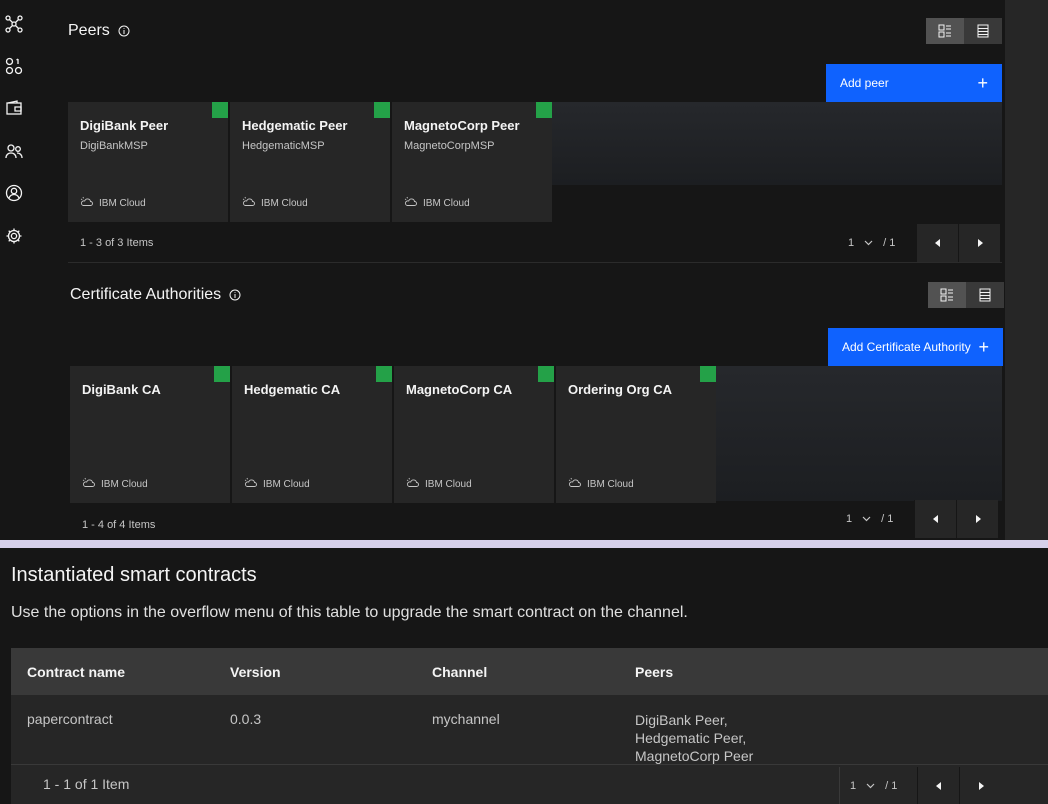 Image resolution: width=1048 pixels, height=804 pixels. What do you see at coordinates (124, 125) in the screenshot?
I see `peer-name: DigiBank Peer` at bounding box center [124, 125].